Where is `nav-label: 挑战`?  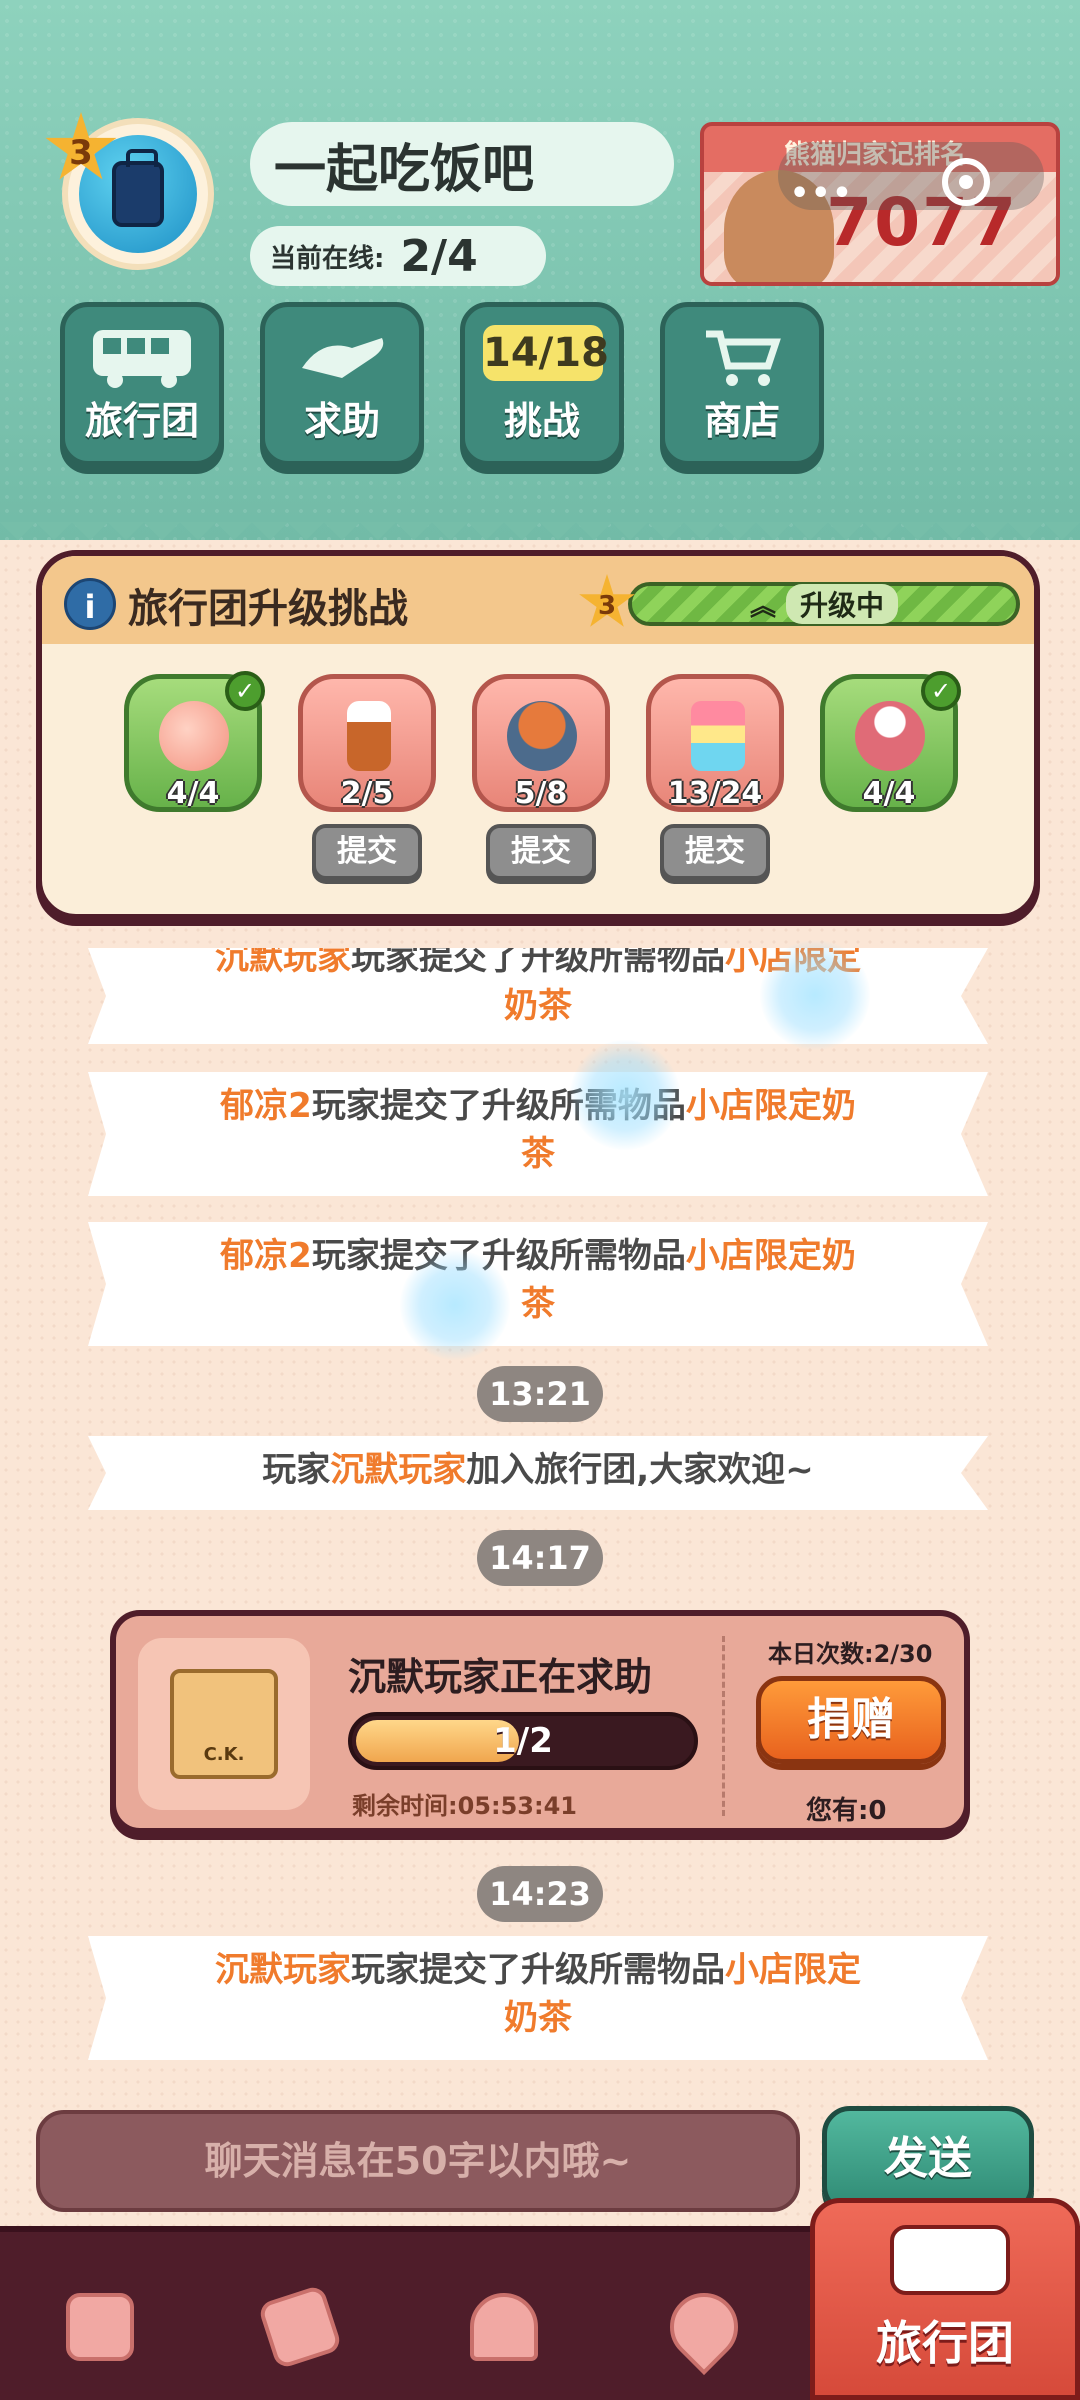
nav-label: 挑战 is located at coordinates (541, 421).